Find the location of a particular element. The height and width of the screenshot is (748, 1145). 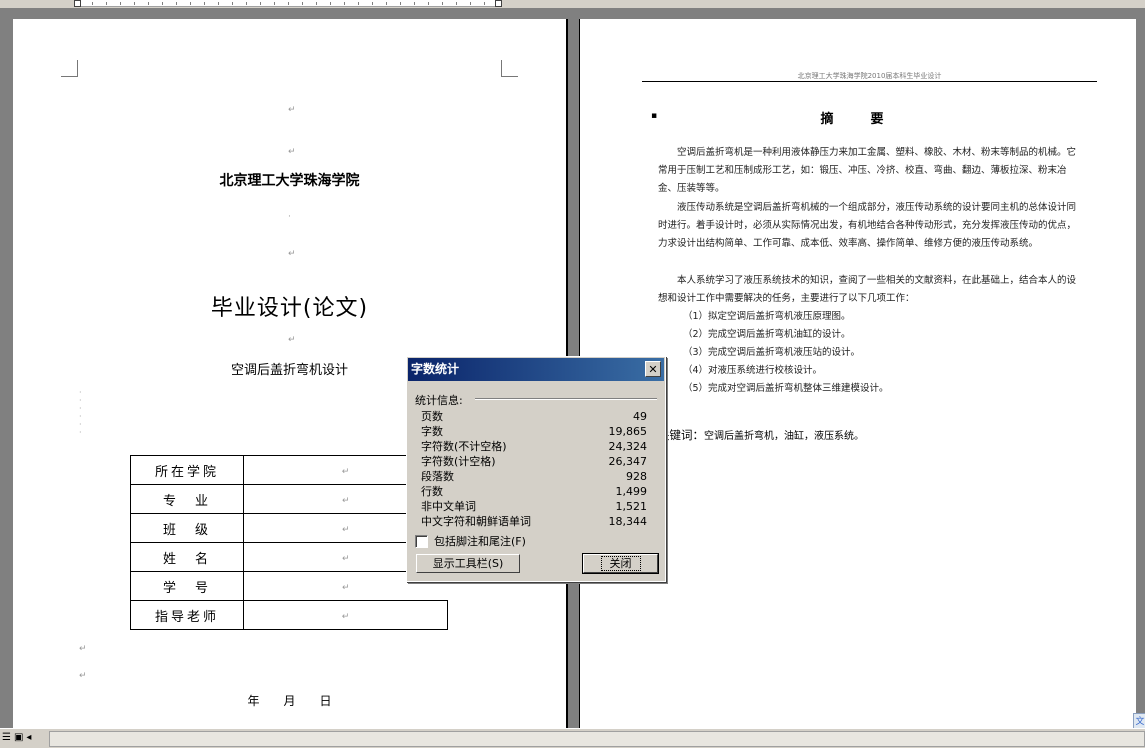

info-label: 专 业 is located at coordinates (187, 499).